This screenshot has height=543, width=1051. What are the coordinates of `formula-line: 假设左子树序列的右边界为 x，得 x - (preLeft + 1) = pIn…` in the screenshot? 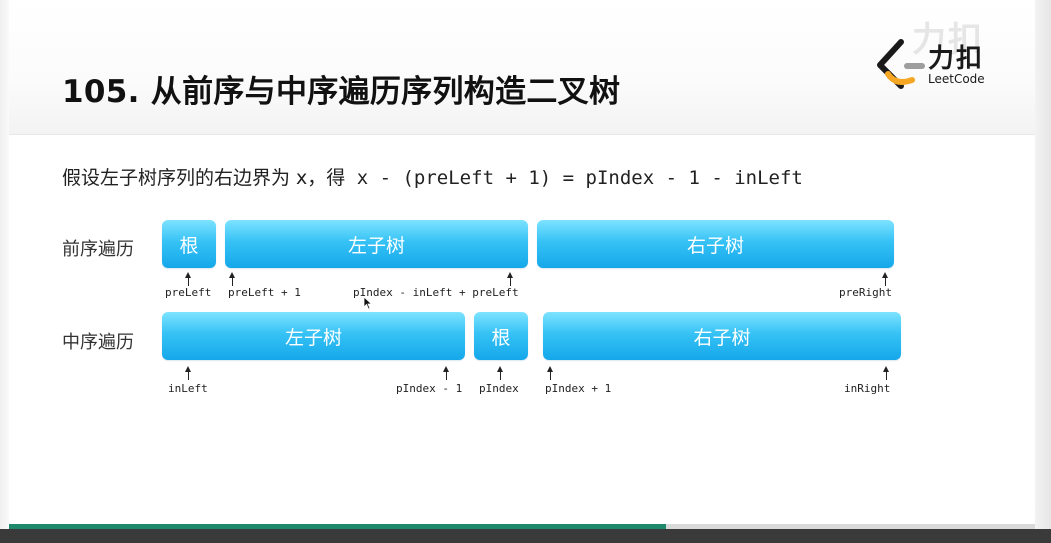 It's located at (432, 176).